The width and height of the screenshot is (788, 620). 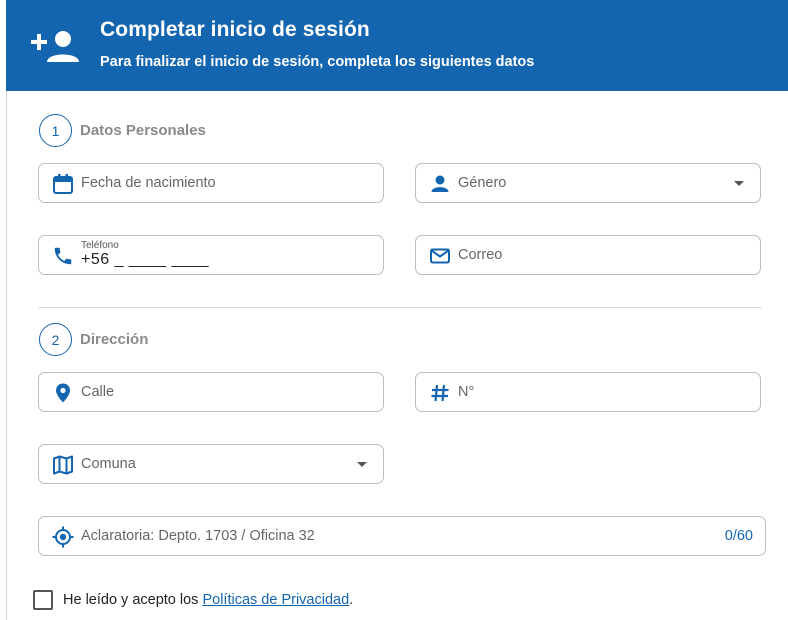 What do you see at coordinates (211, 392) in the screenshot?
I see `street-field: Calle` at bounding box center [211, 392].